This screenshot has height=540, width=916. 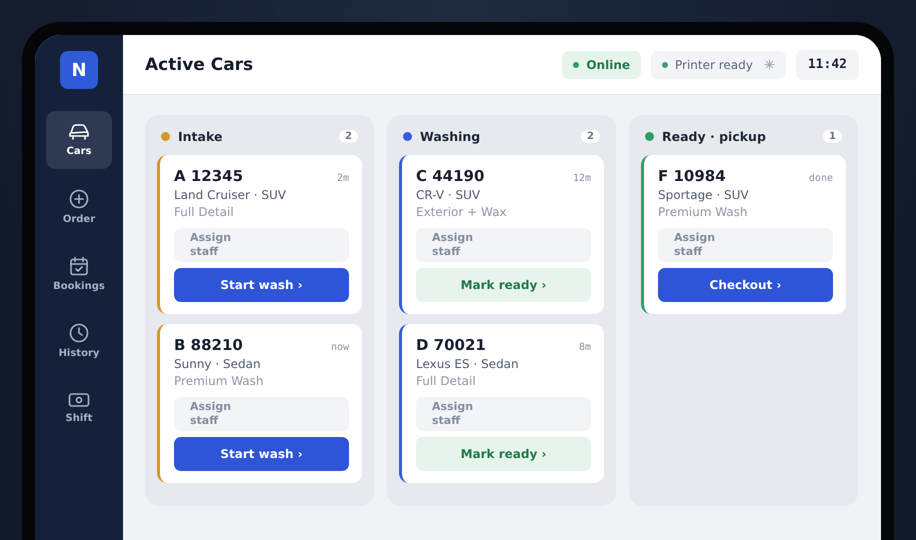 What do you see at coordinates (449, 195) in the screenshot?
I see `car-model: CR-V · SUV` at bounding box center [449, 195].